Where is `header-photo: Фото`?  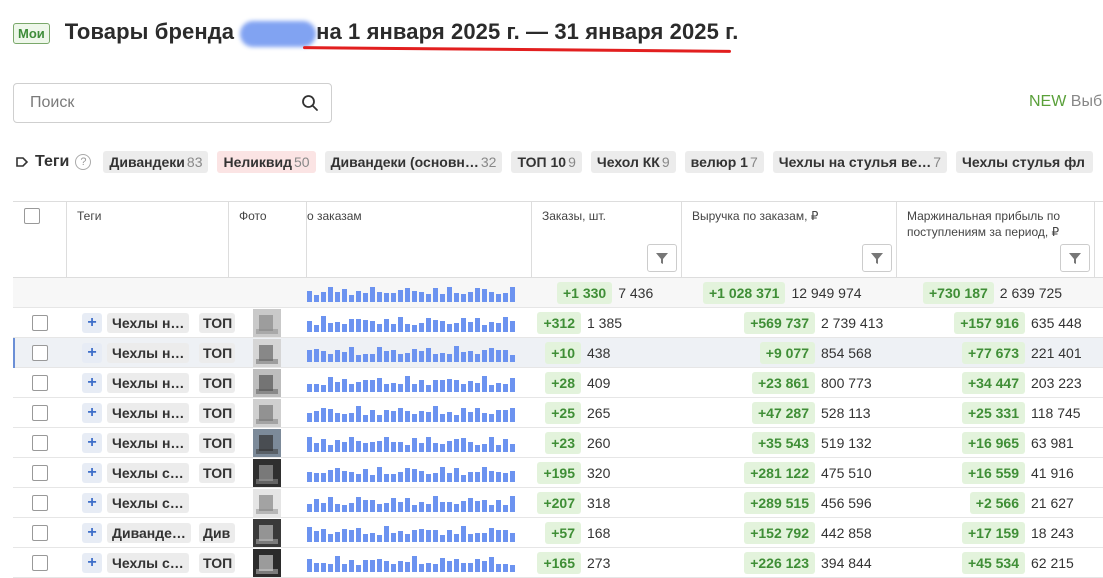 header-photo: Фото is located at coordinates (268, 240).